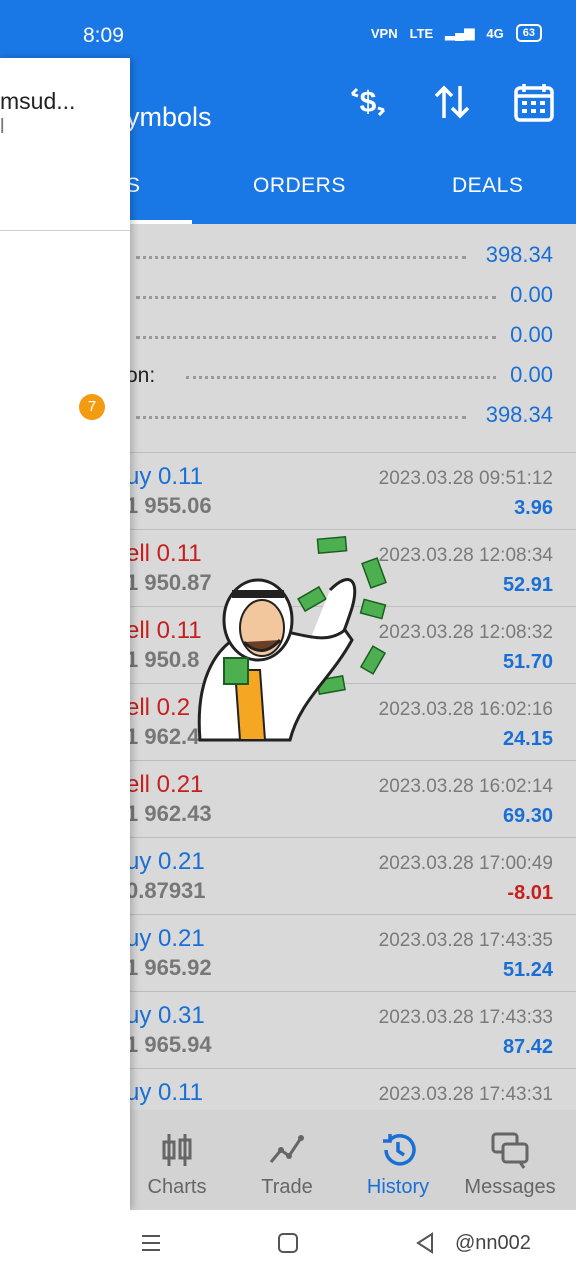 Image resolution: width=576 pixels, height=1280 pixels. What do you see at coordinates (510, 1187) in the screenshot?
I see `nav-label: Messages` at bounding box center [510, 1187].